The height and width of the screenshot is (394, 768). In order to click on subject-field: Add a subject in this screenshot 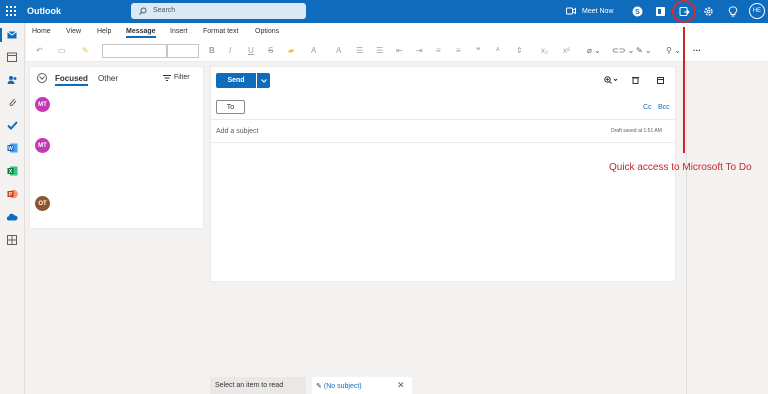, I will do `click(237, 131)`.